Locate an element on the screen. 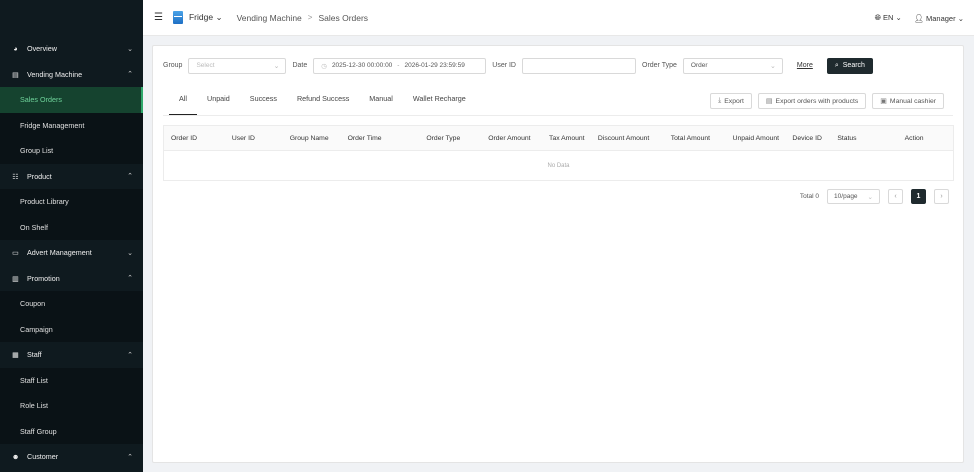 Image resolution: width=974 pixels, height=472 pixels. product-icon: ☷ is located at coordinates (15, 176).